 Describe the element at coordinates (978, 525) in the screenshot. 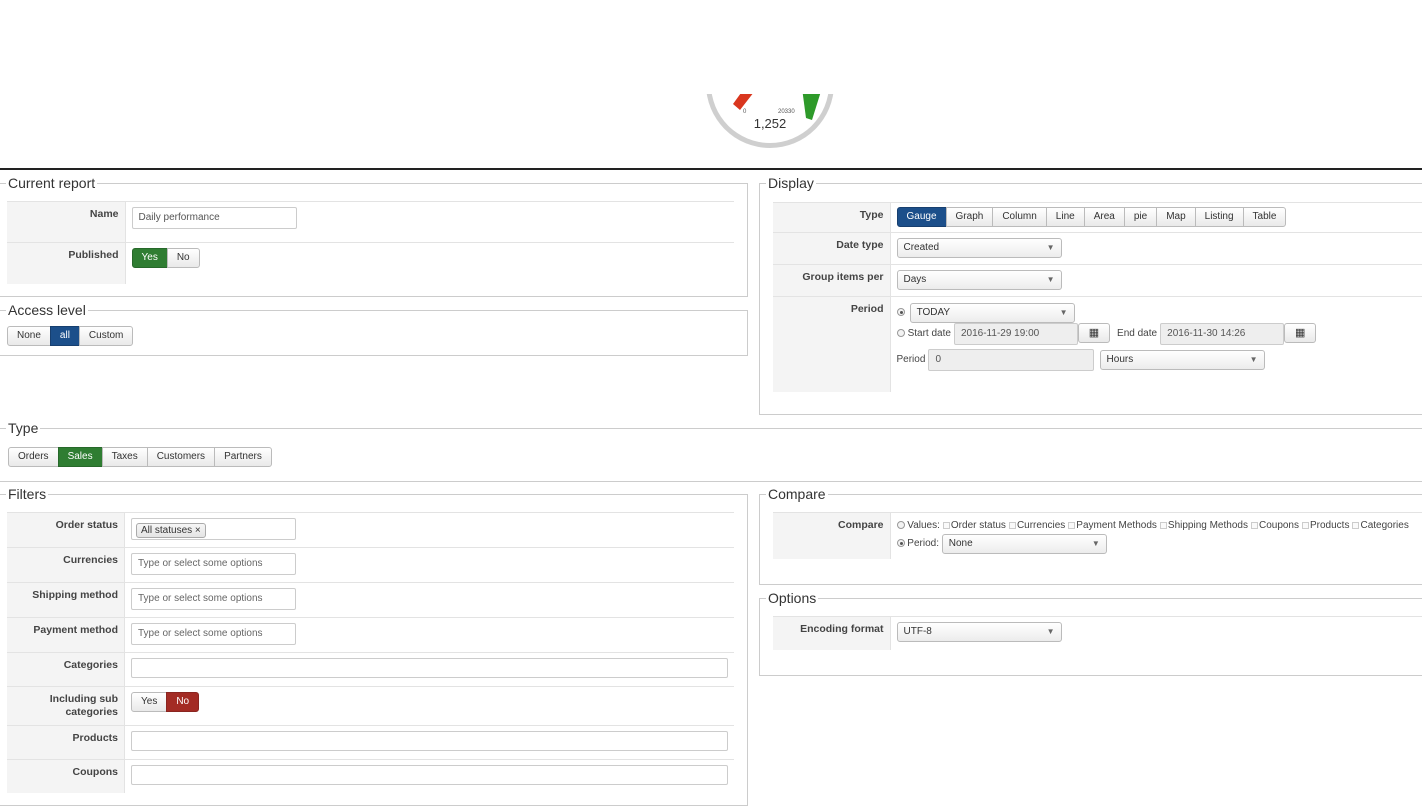

I see `compare-order-status-label: Order status` at that location.